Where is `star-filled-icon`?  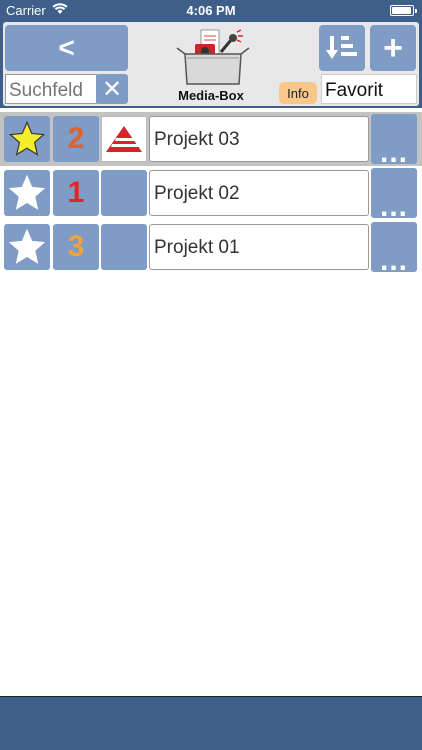
star-filled-icon is located at coordinates (27, 138).